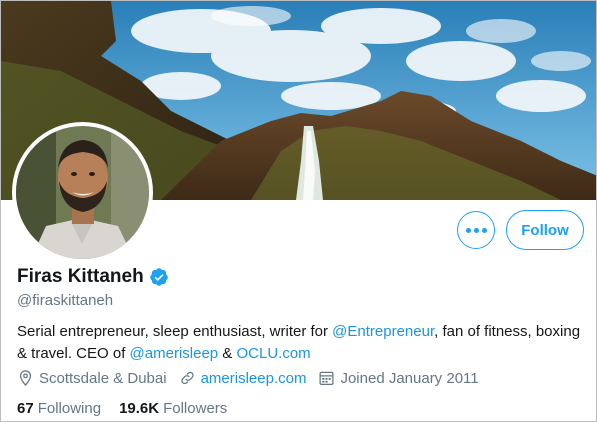 The height and width of the screenshot is (422, 597). What do you see at coordinates (25, 408) in the screenshot?
I see `following-count: 67` at bounding box center [25, 408].